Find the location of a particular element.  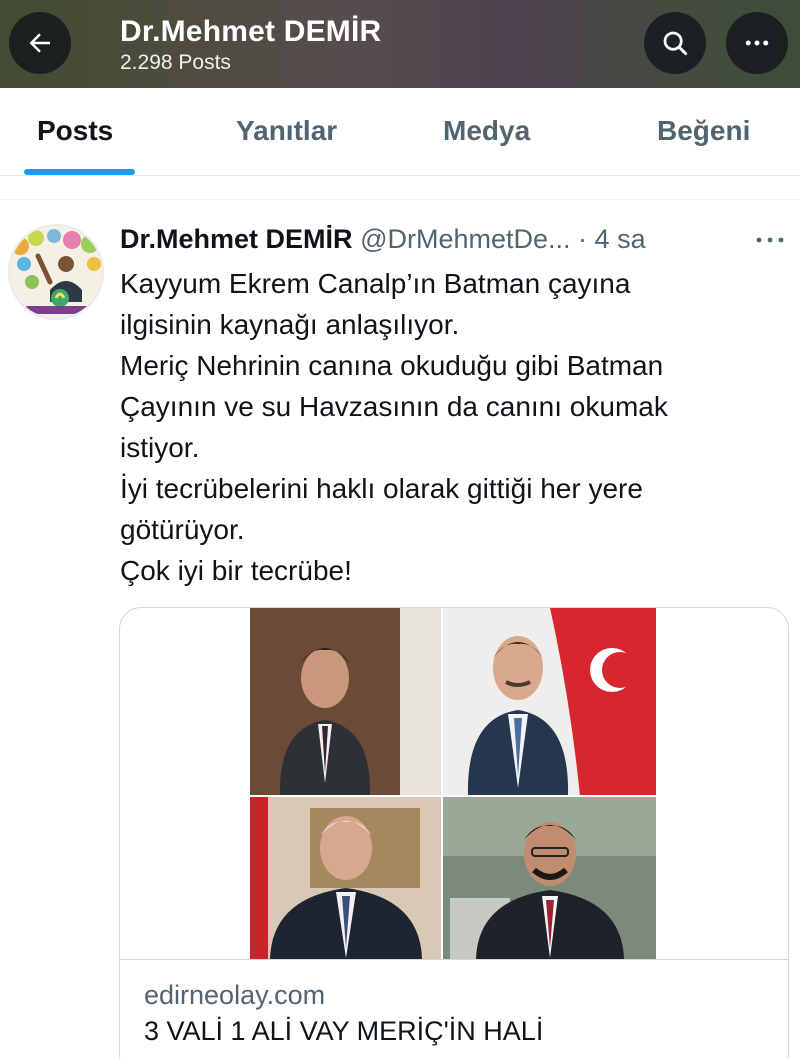

post-timestamp: 4 sa is located at coordinates (620, 239).